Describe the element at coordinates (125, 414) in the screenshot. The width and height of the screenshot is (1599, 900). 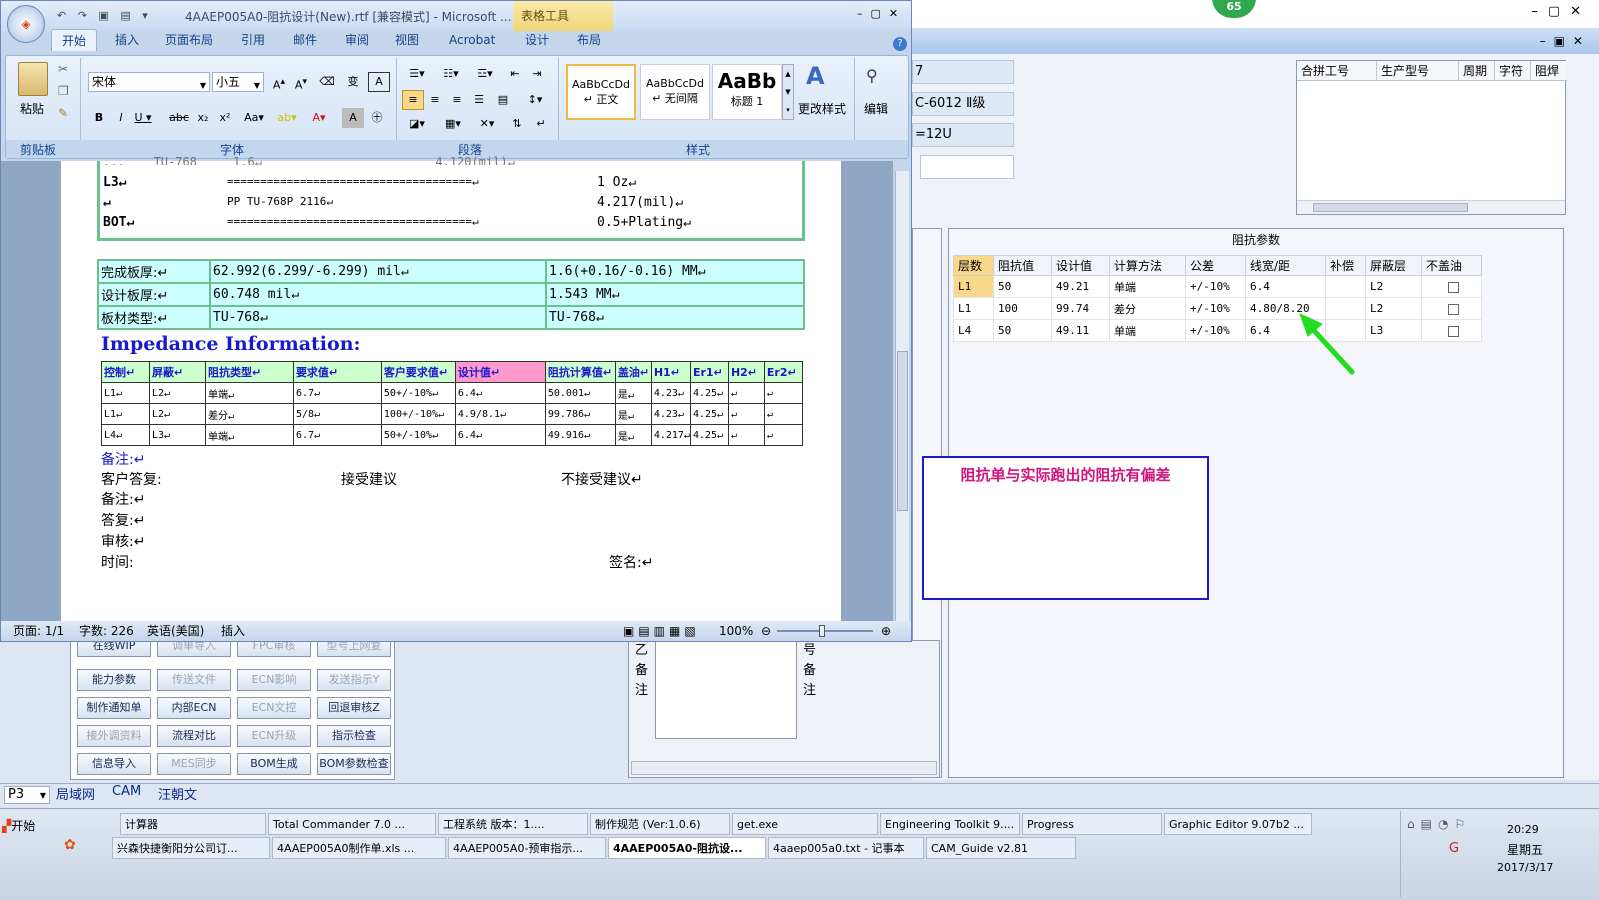
I see `imp-cell: L1↵` at that location.